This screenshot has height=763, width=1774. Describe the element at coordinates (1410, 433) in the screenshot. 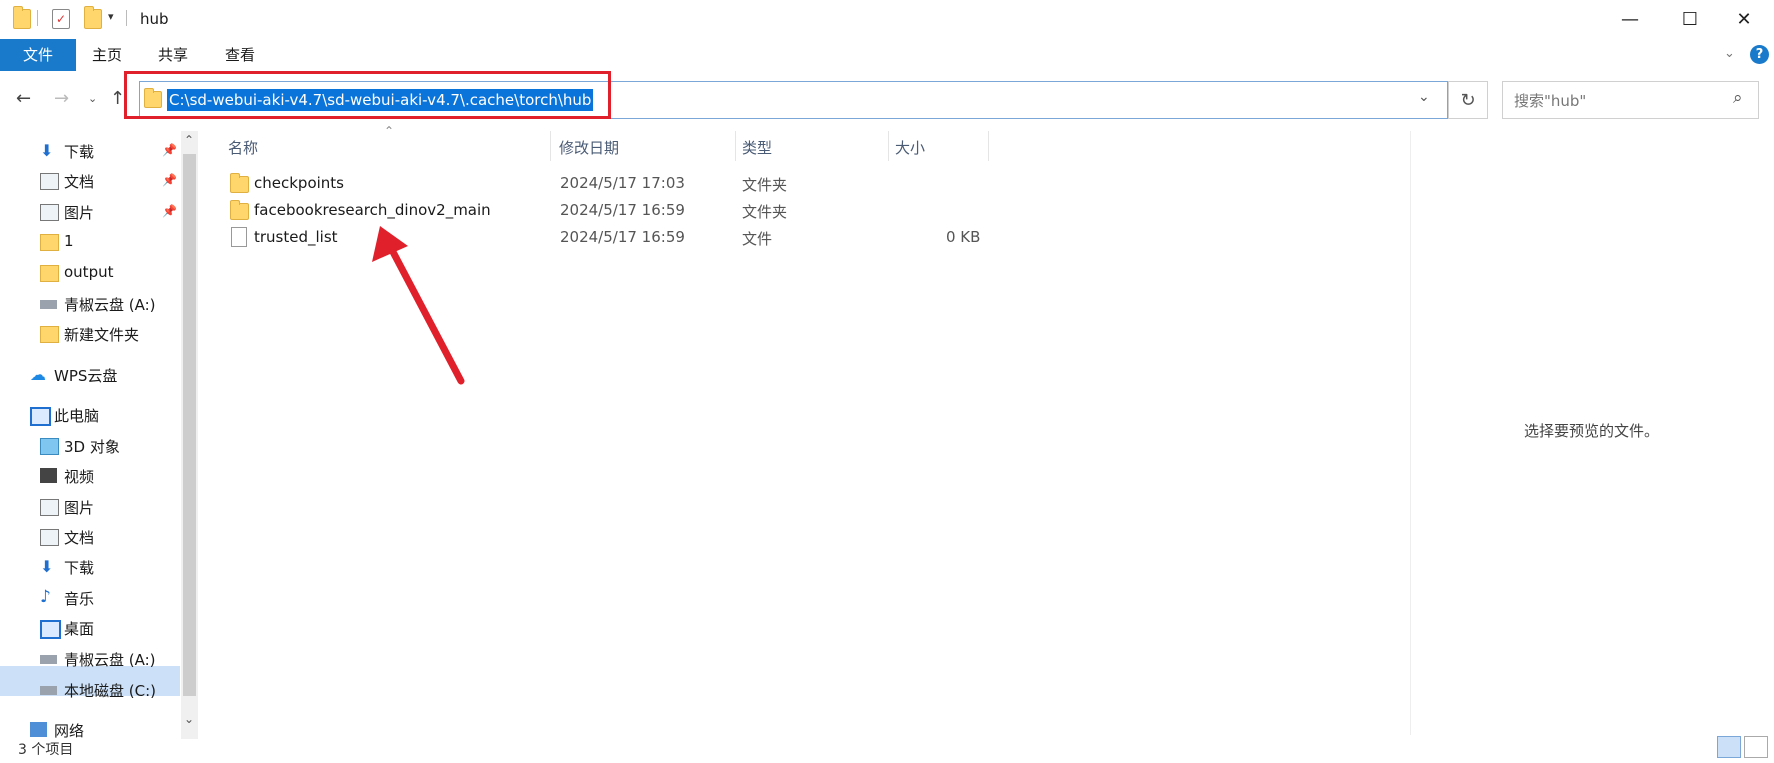

I see `preview-divider` at that location.